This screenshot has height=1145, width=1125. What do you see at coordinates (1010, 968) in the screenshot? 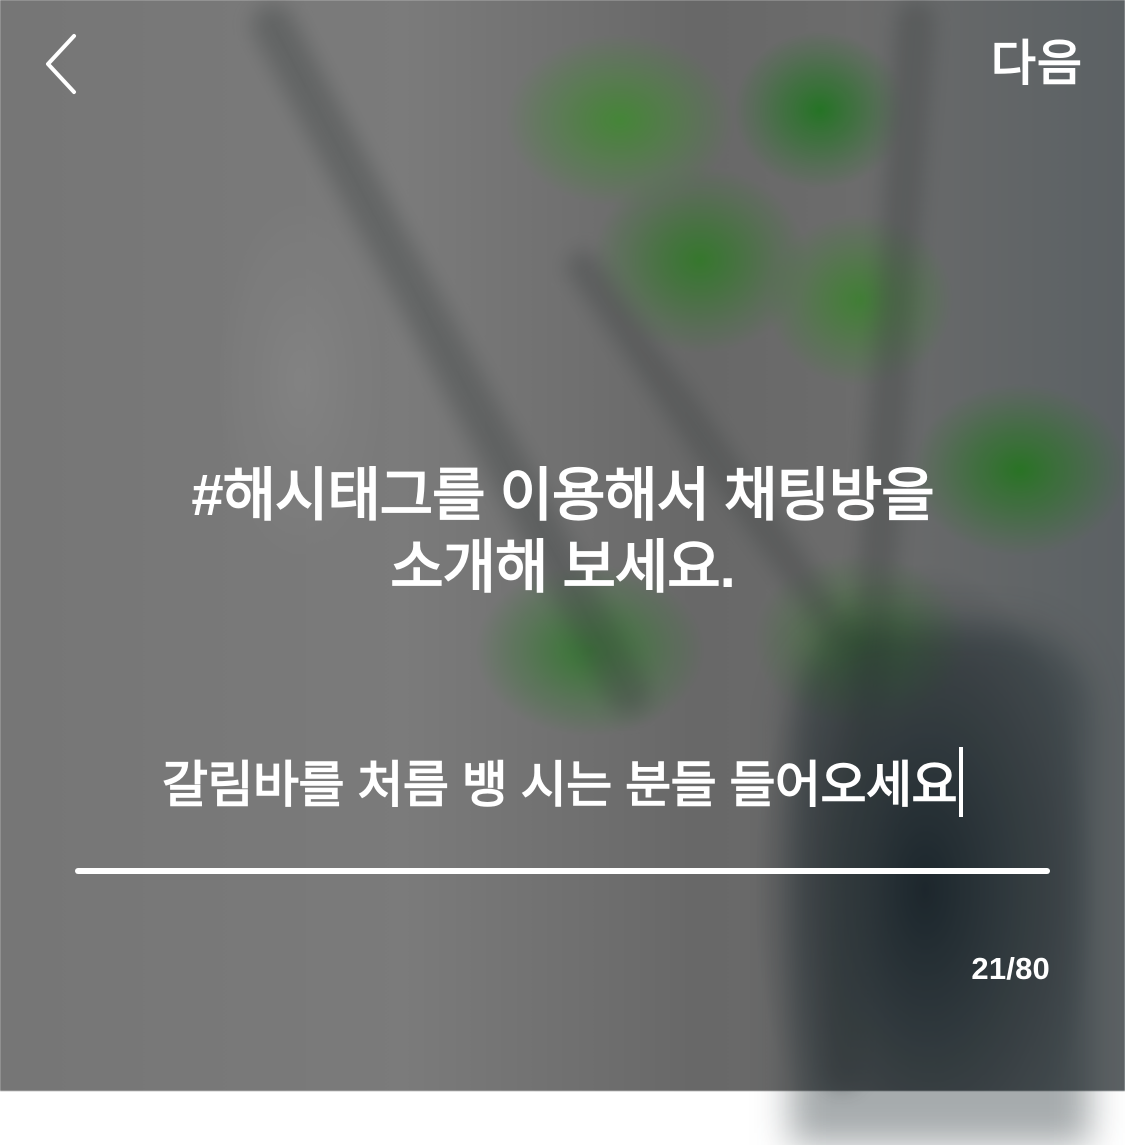
I see `character-counter: 21/80` at bounding box center [1010, 968].